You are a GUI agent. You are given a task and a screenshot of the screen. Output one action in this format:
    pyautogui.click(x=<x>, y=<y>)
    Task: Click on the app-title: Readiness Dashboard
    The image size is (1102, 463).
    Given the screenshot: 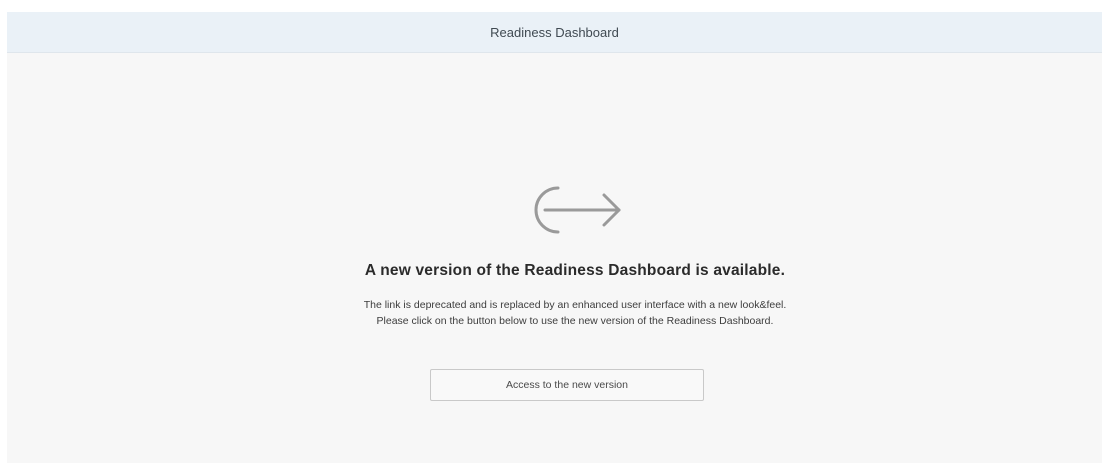 What is the action you would take?
    pyautogui.click(x=554, y=32)
    